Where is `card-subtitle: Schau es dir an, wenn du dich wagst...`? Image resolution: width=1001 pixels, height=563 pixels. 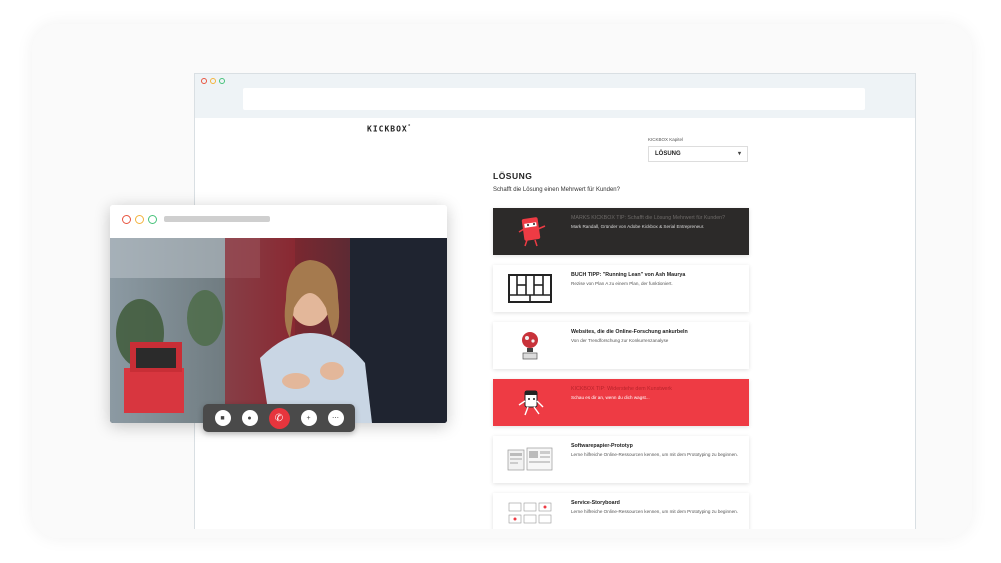 card-subtitle: Schau es dir an, wenn du dich wagst... is located at coordinates (610, 397).